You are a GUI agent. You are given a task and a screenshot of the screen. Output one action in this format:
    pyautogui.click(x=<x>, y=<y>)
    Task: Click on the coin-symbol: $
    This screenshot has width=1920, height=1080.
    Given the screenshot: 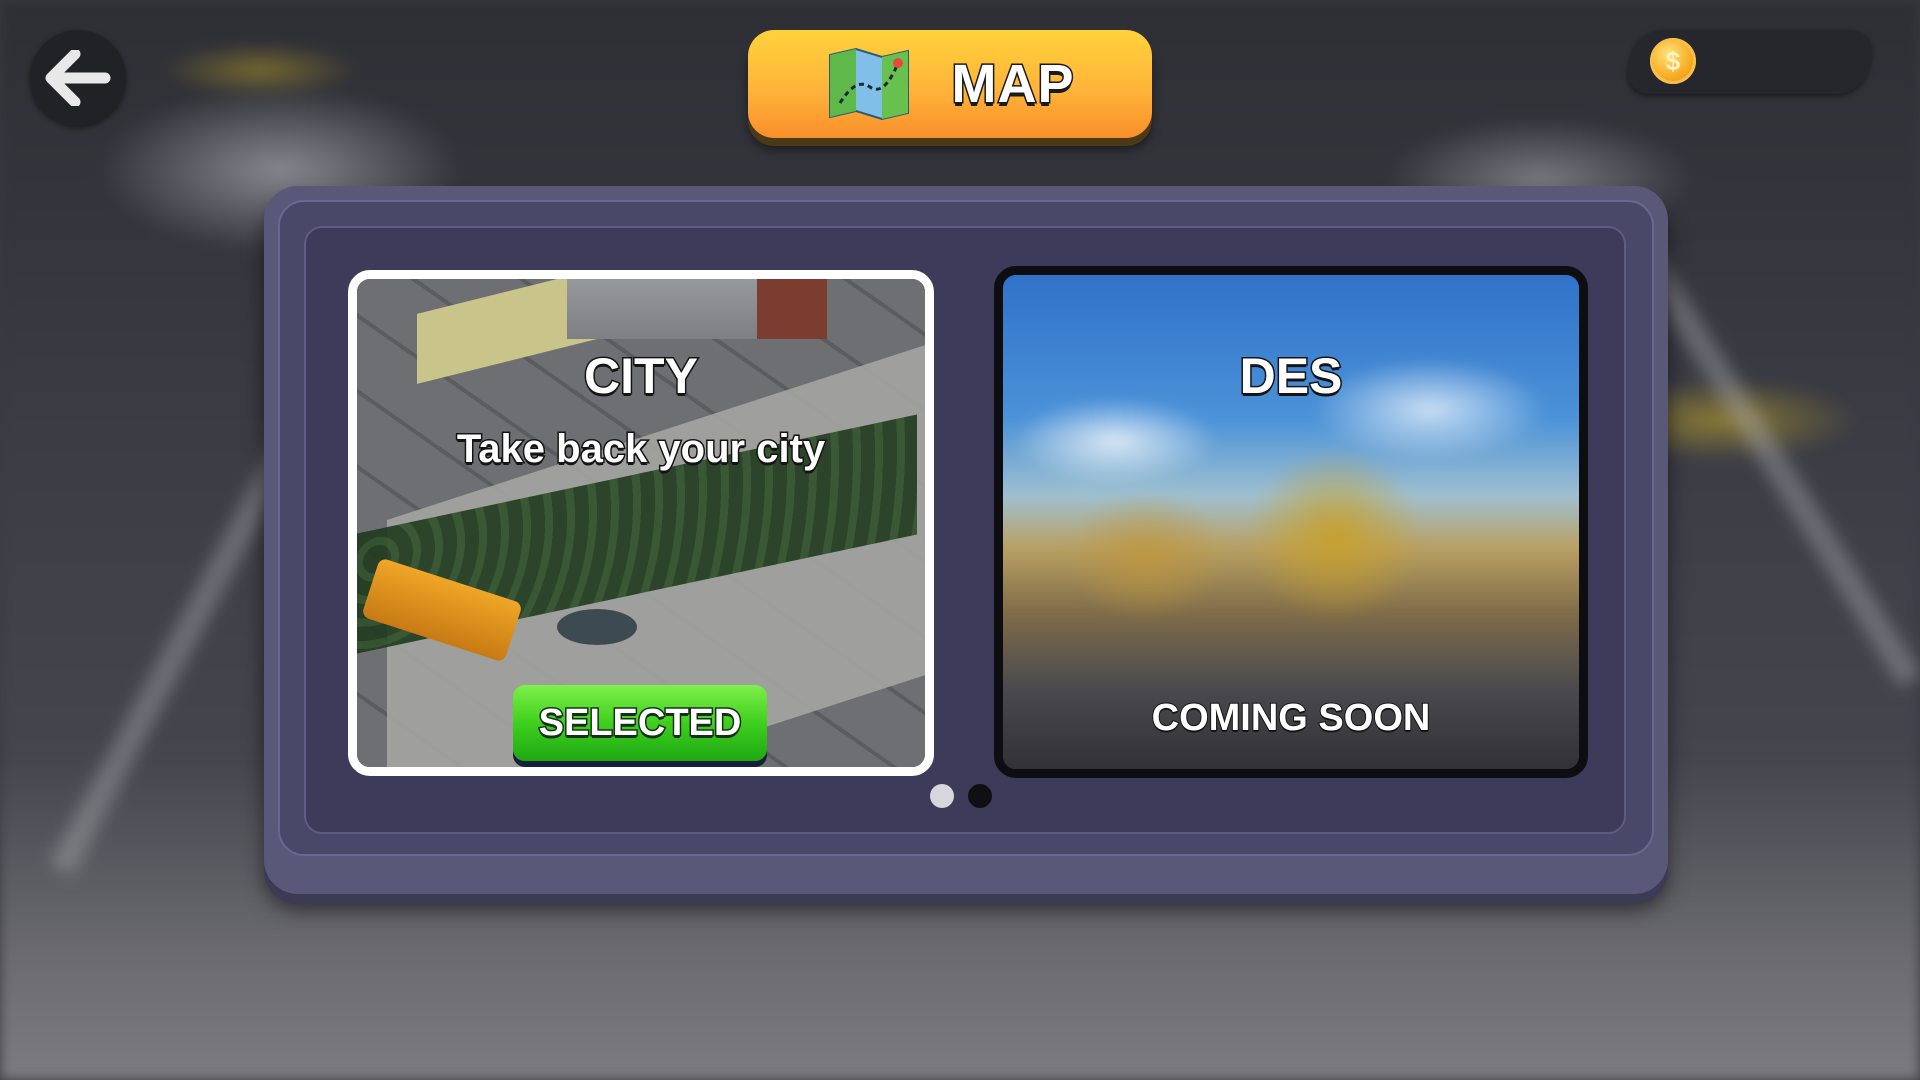 What is the action you would take?
    pyautogui.click(x=1673, y=60)
    